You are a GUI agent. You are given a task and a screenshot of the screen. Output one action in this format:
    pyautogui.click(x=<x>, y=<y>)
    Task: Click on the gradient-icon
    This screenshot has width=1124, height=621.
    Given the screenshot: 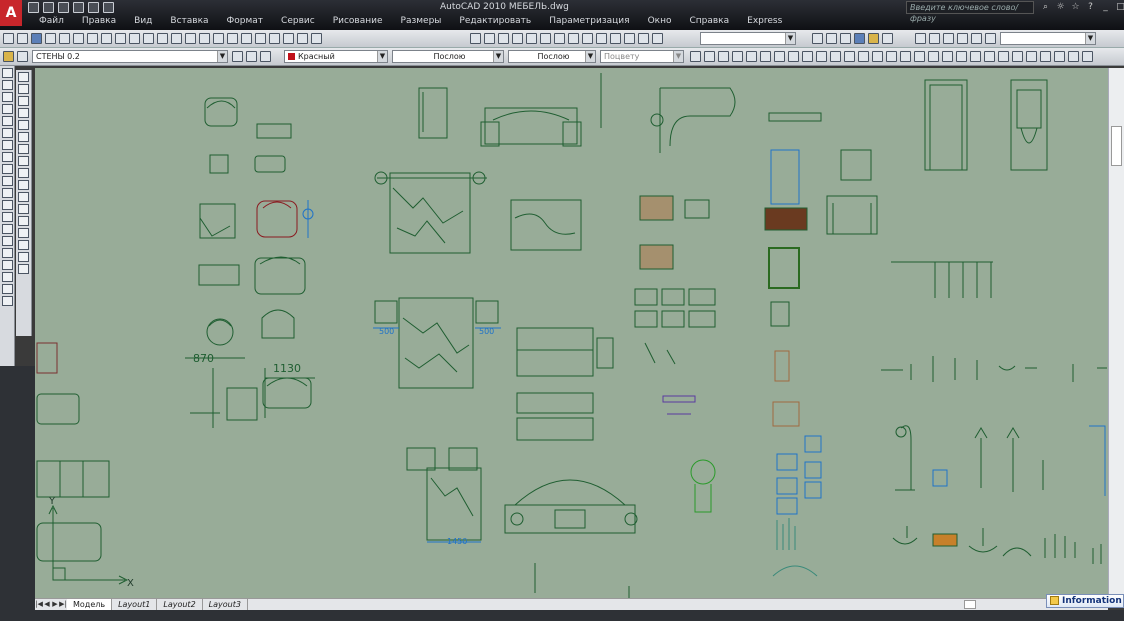 What is the action you would take?
    pyautogui.click(x=7, y=253)
    